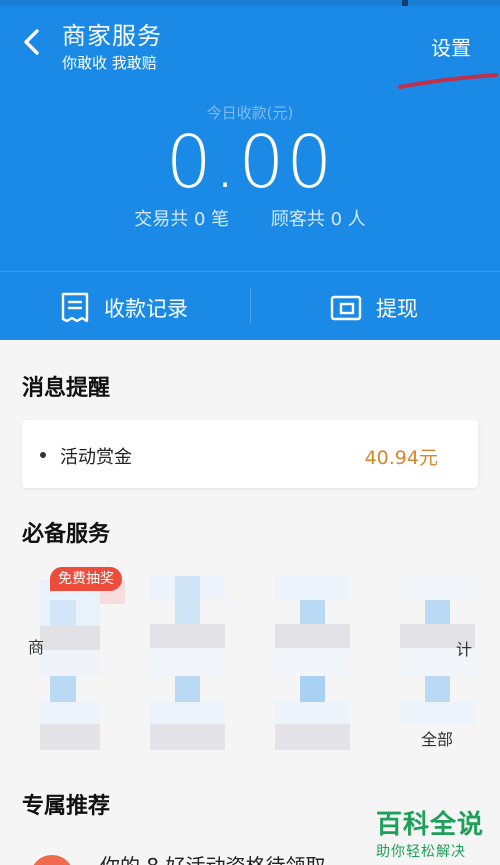 This screenshot has height=865, width=500. I want to click on services-section-title: 必备服务, so click(66, 534).